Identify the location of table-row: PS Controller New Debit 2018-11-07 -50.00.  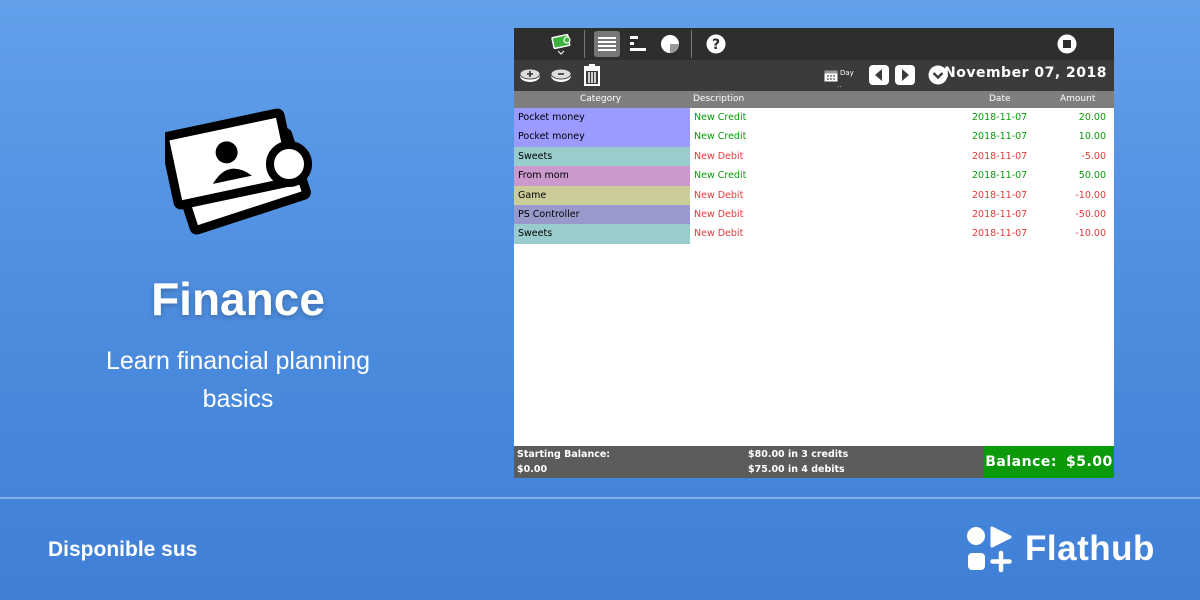
(814, 214).